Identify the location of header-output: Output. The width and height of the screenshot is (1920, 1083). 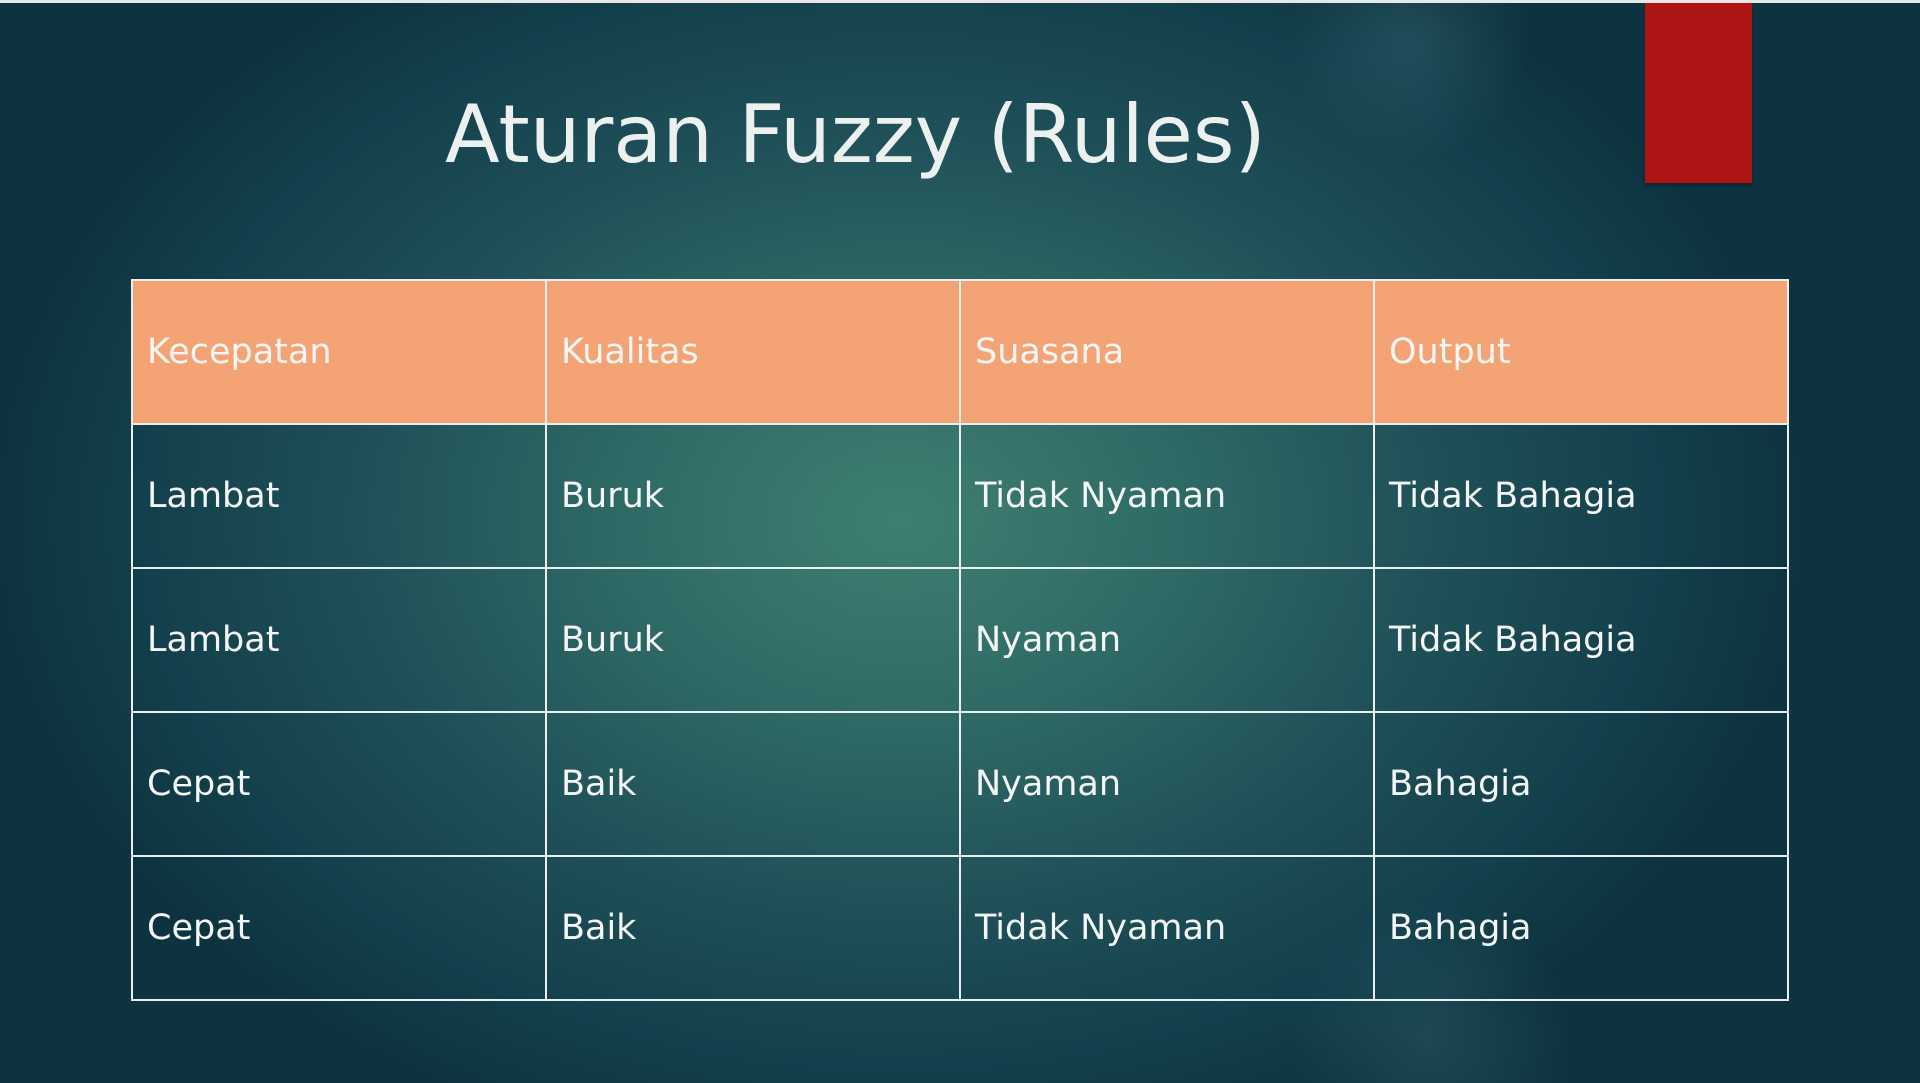
(1581, 352).